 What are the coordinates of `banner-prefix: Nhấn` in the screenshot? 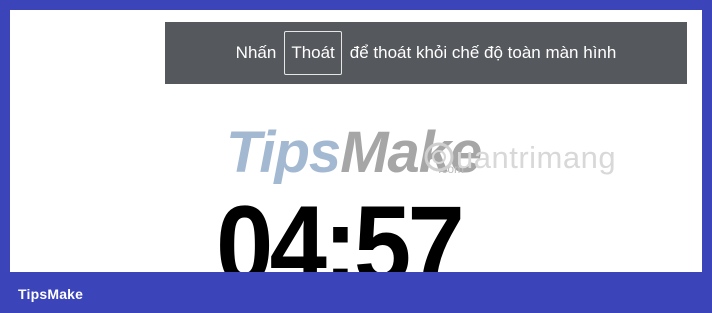 It's located at (256, 52).